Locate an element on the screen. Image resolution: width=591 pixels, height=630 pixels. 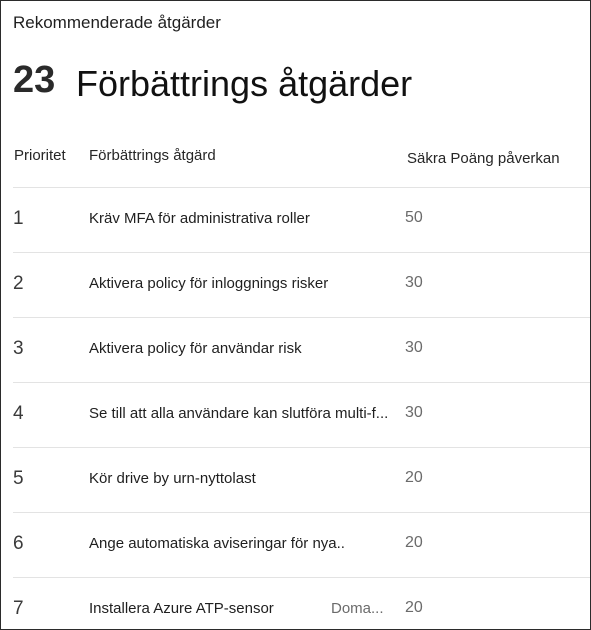
row-priority: 3 is located at coordinates (18, 348).